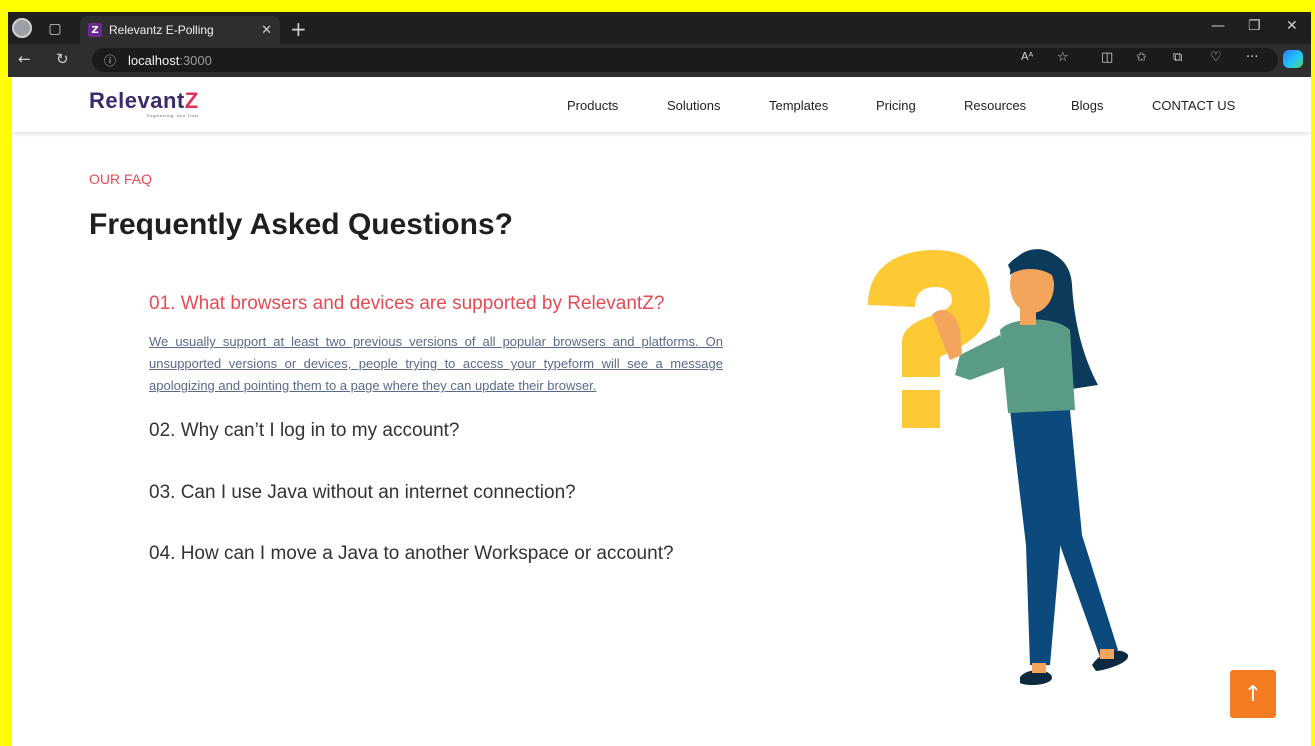 This screenshot has width=1315, height=746. Describe the element at coordinates (1254, 26) in the screenshot. I see `restore-icon: ❐` at that location.